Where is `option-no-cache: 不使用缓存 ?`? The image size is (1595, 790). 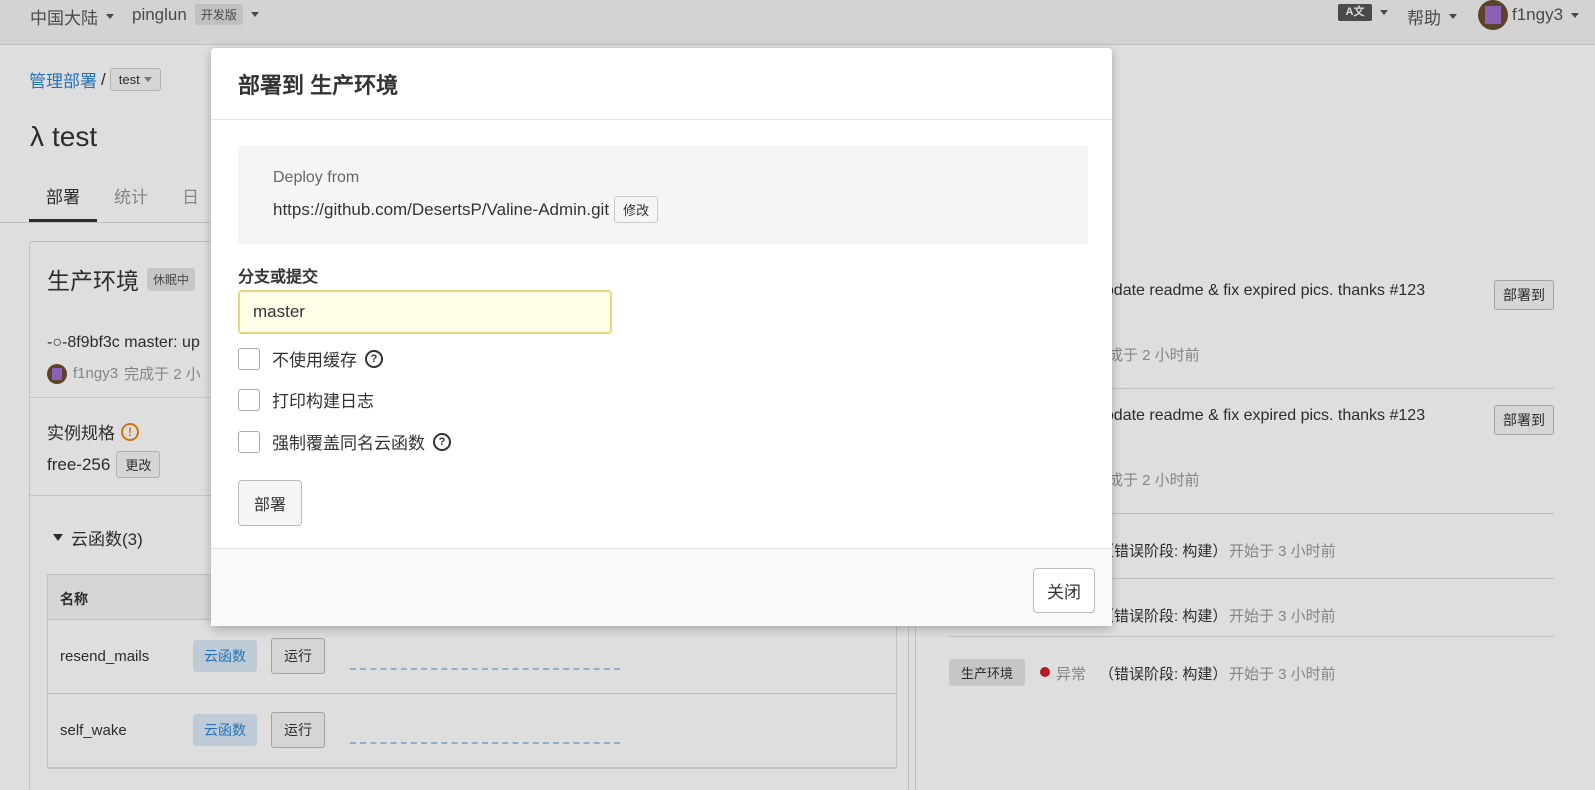
option-no-cache: 不使用缓存 ? is located at coordinates (310, 358).